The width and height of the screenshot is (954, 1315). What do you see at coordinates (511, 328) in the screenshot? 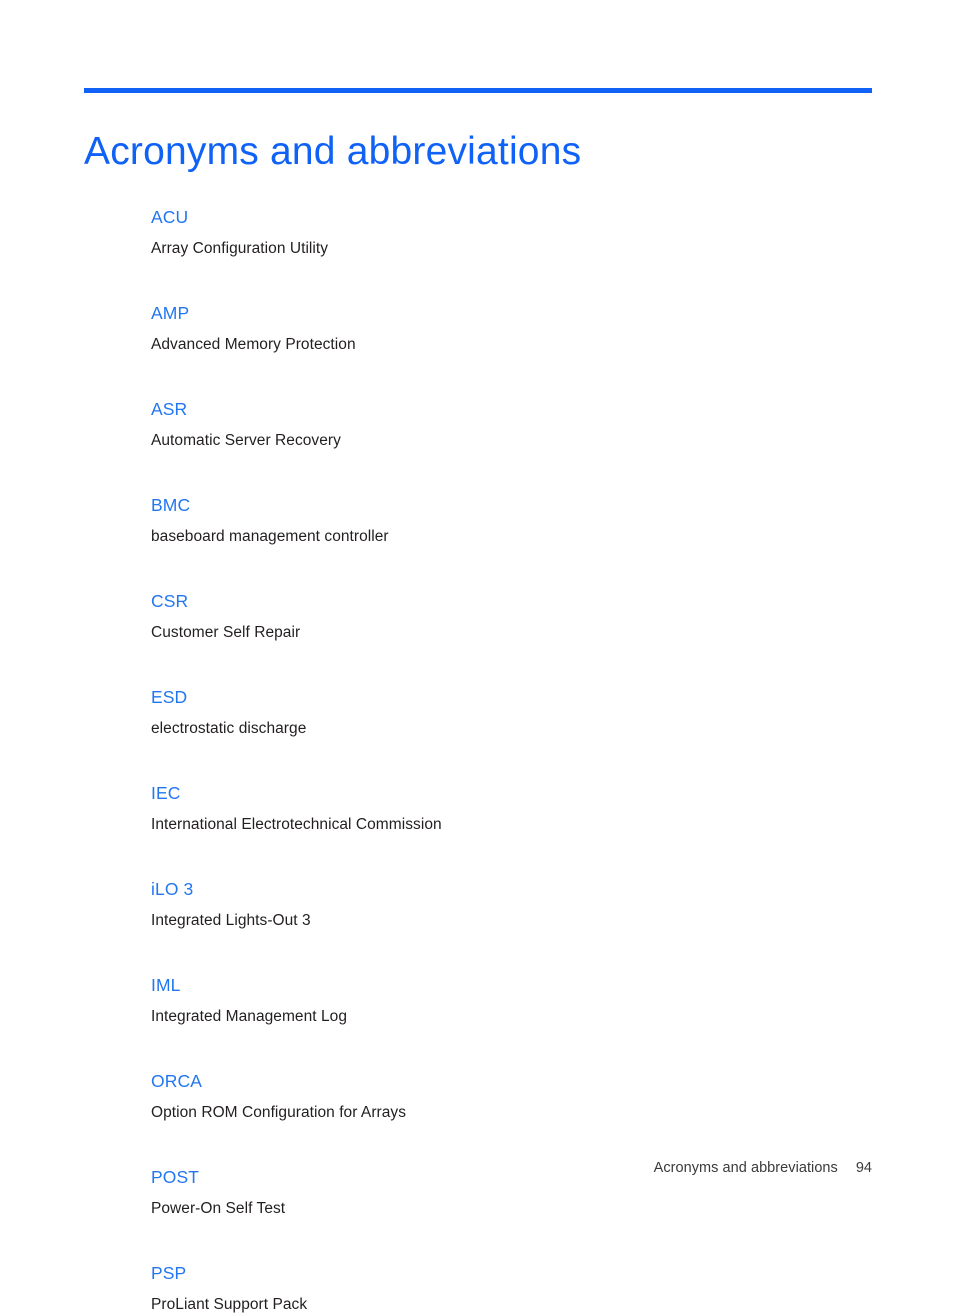
I see `glossary-entry: AMP Advanced Memory Protection` at bounding box center [511, 328].